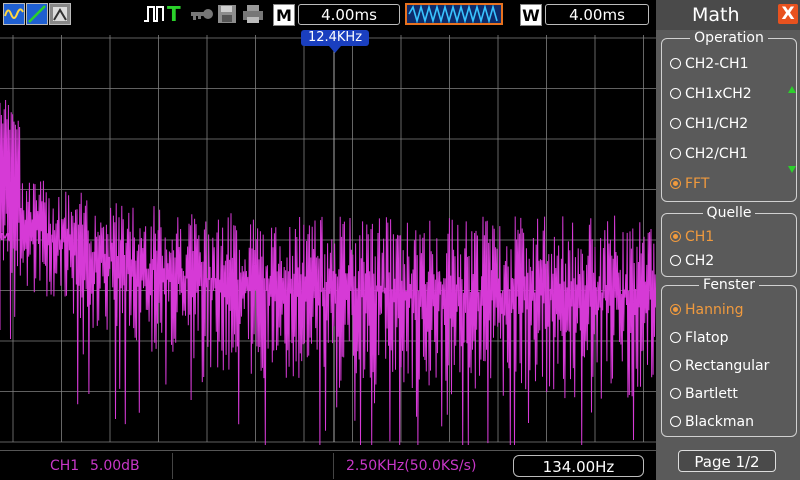  What do you see at coordinates (792, 169) in the screenshot?
I see `scroll-down-icon` at bounding box center [792, 169].